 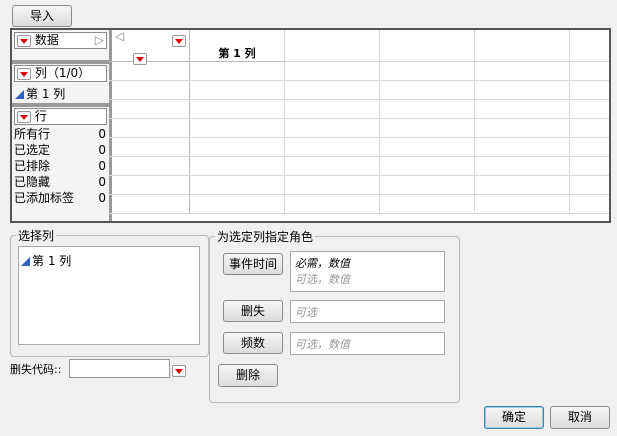 I want to click on row-stat: 已隐藏 0, so click(x=60, y=182).